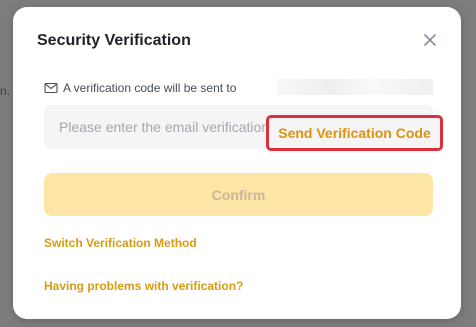  I want to click on close-icon, so click(430, 40).